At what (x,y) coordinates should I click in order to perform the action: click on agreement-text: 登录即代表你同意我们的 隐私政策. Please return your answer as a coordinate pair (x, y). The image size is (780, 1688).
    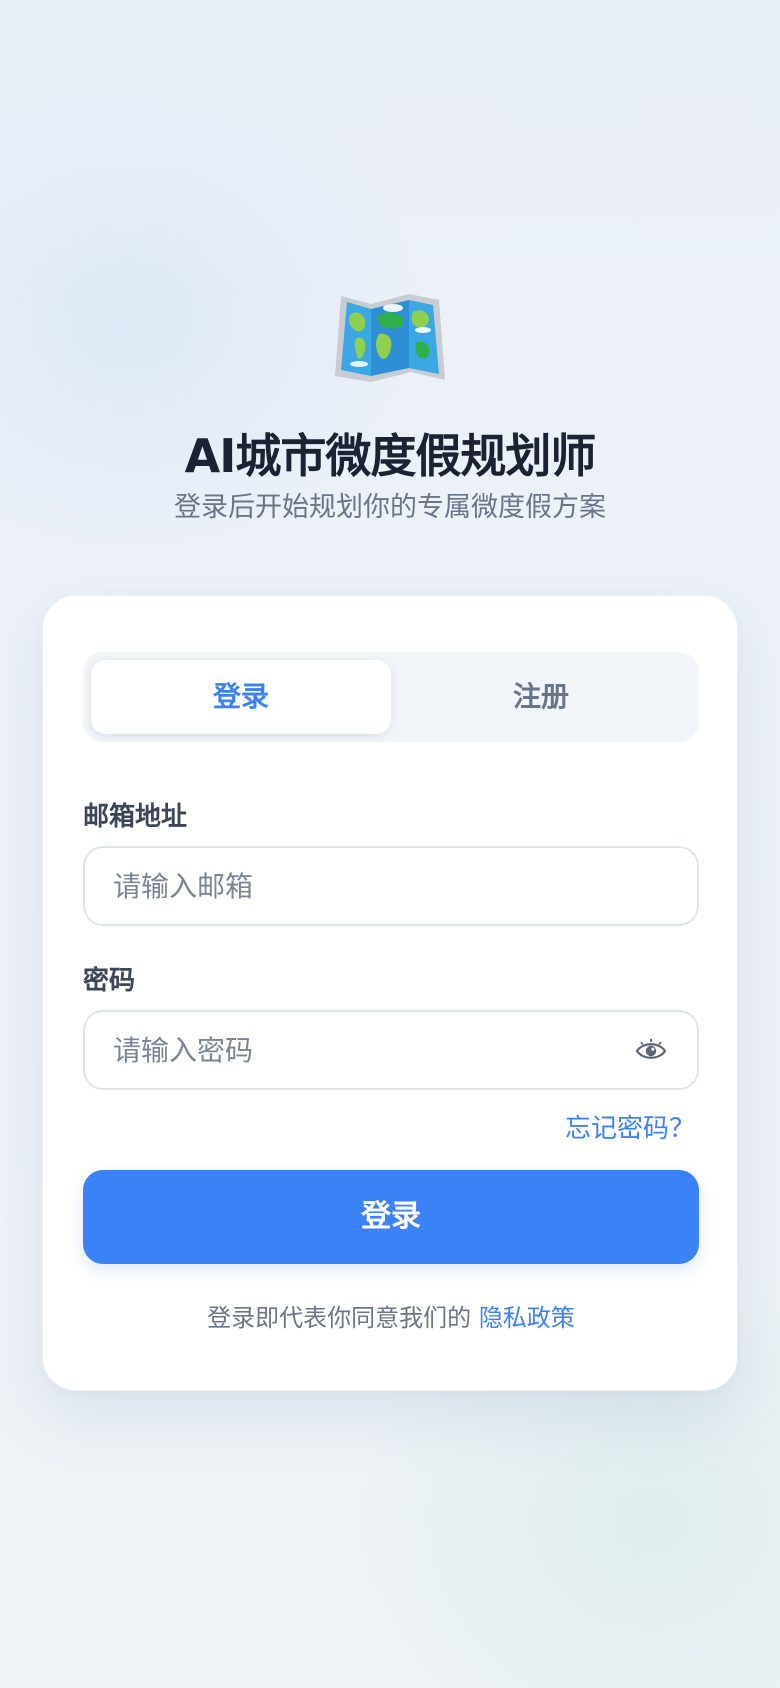
    Looking at the image, I should click on (391, 1315).